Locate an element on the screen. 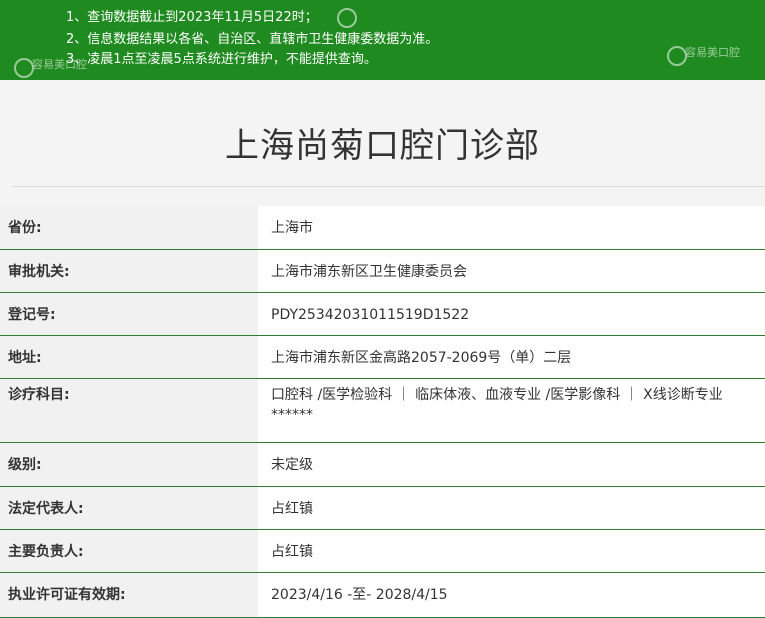 The image size is (765, 618). table-row-authority: 审批机关: 上海市浦东新区卫生健康委员会 is located at coordinates (382, 271).